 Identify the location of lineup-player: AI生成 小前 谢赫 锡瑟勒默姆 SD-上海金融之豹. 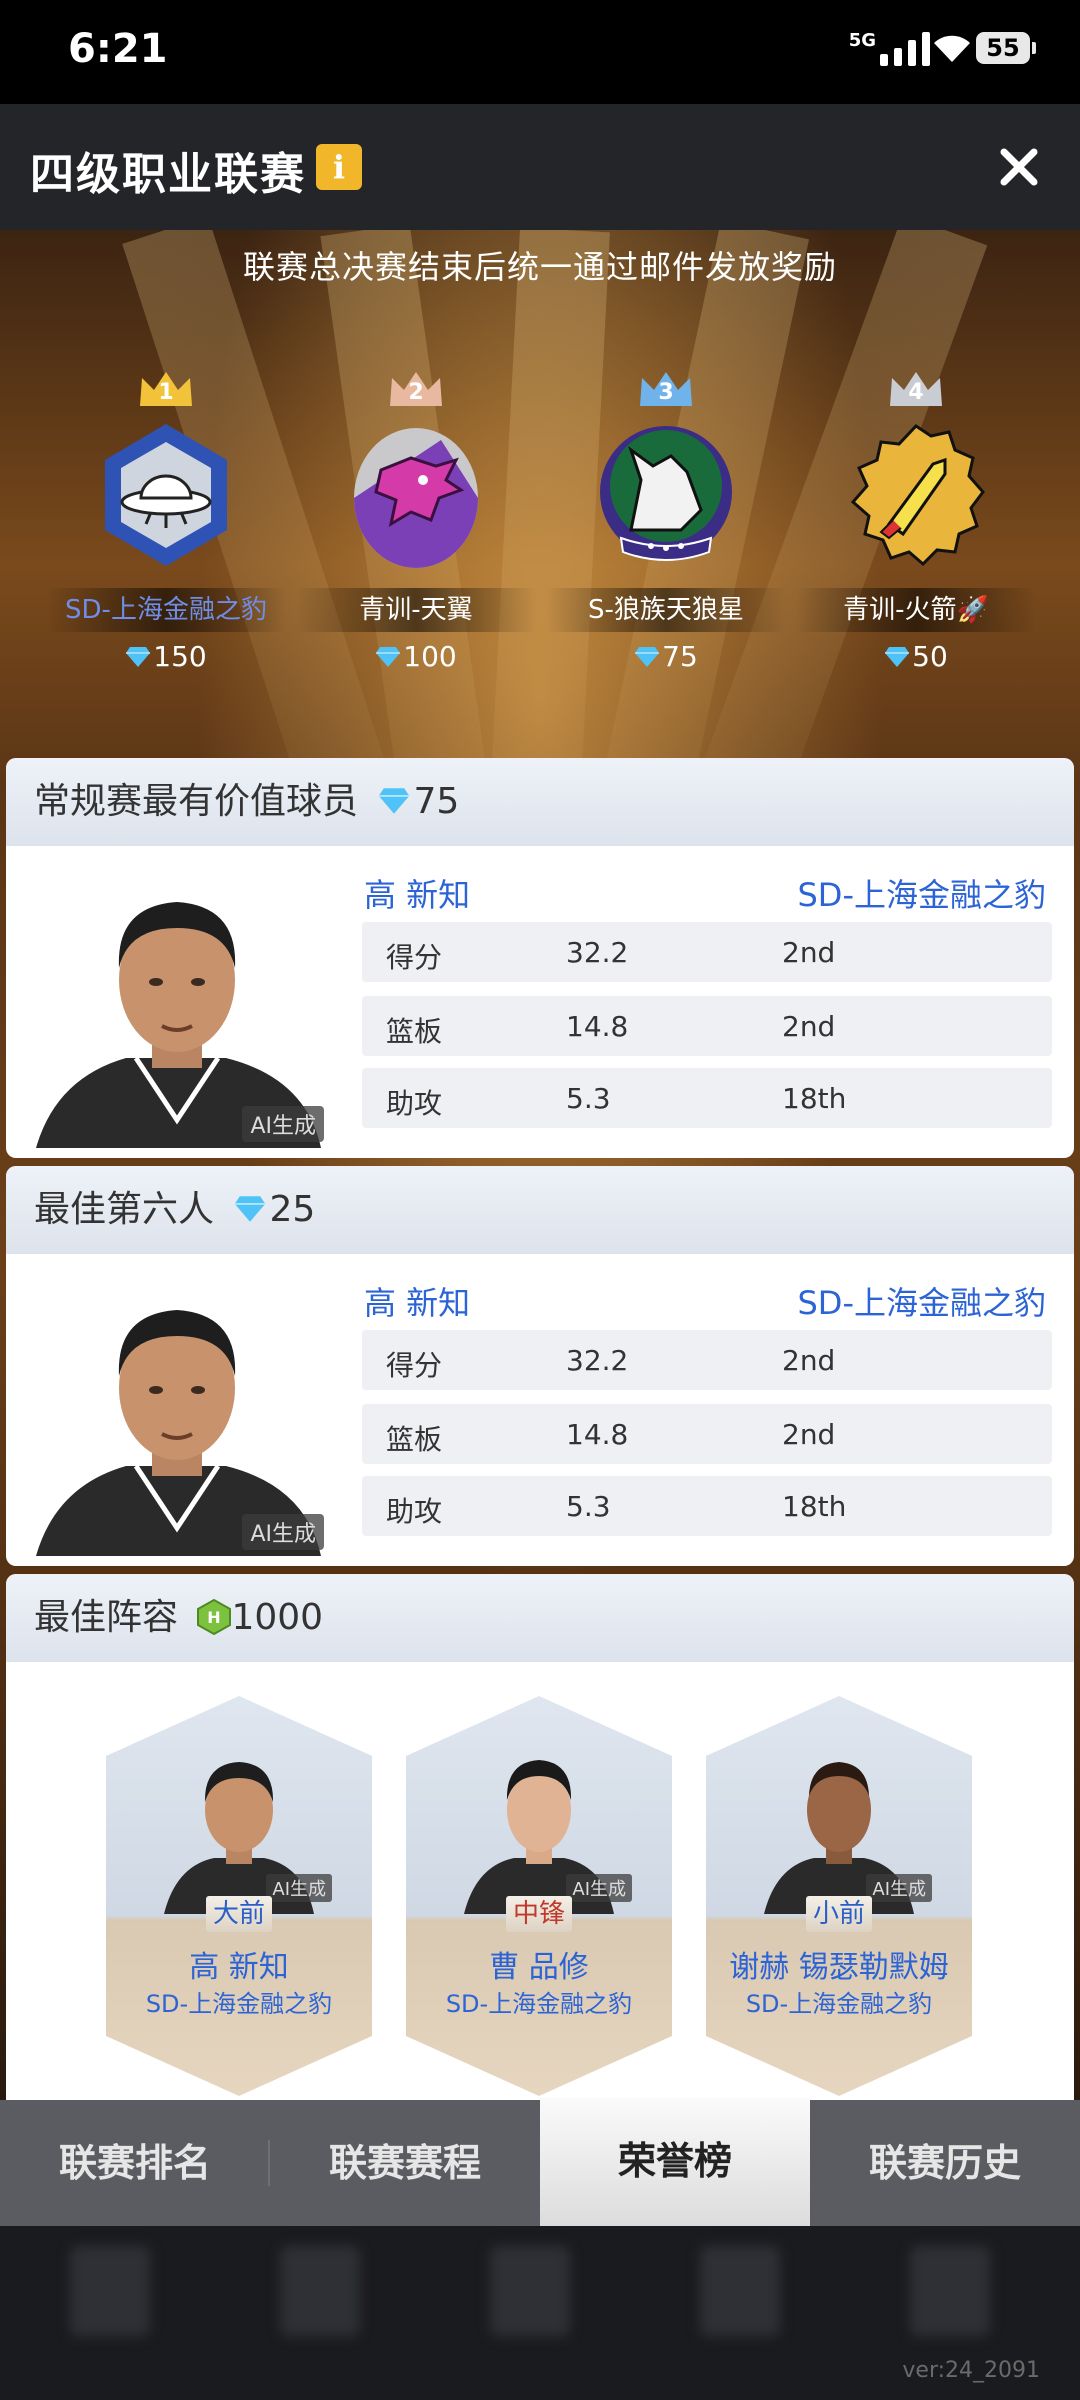
(839, 1896).